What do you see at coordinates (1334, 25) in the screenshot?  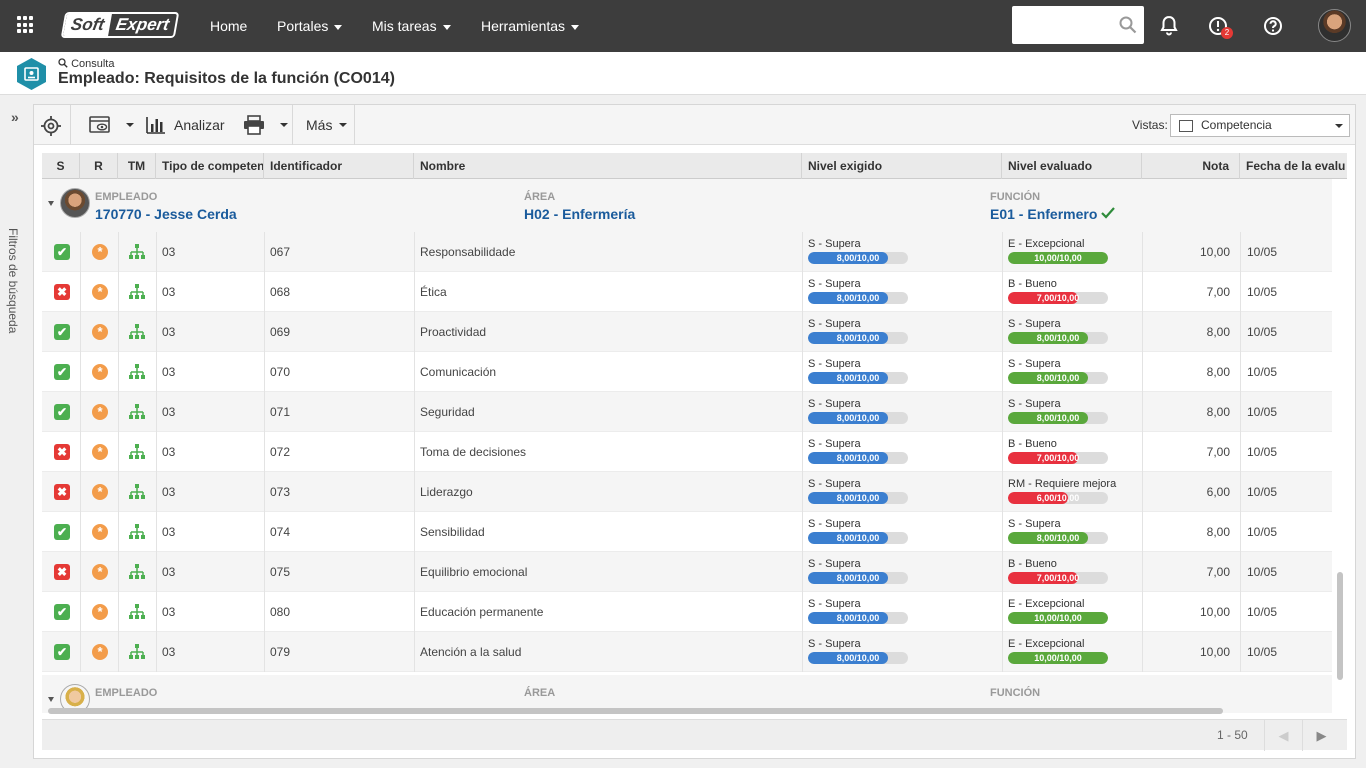 I see `user-avatar` at bounding box center [1334, 25].